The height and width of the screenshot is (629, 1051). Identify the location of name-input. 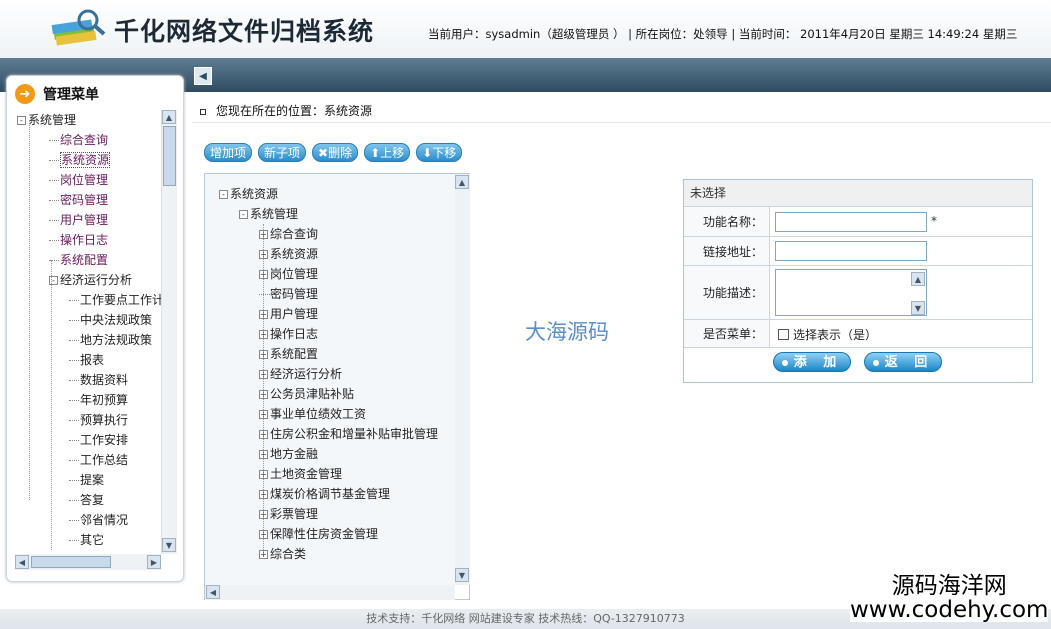
(851, 222).